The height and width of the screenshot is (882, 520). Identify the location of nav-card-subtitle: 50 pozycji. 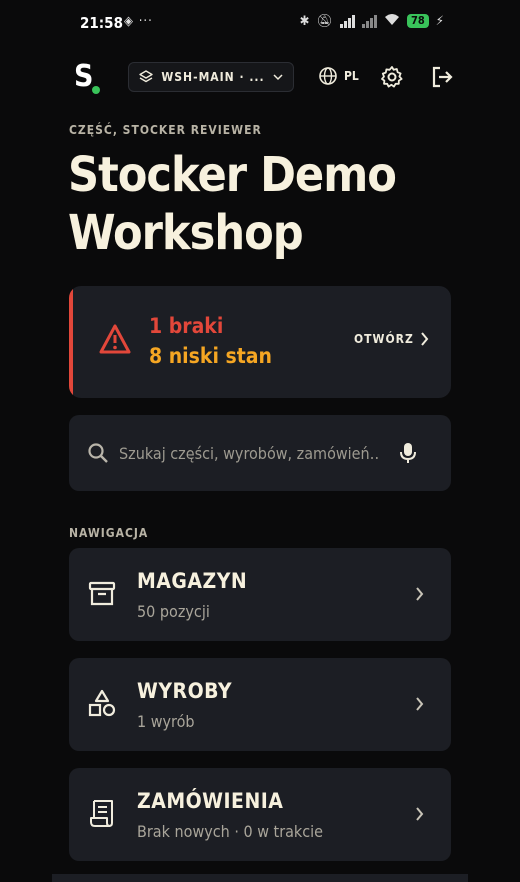
(173, 611).